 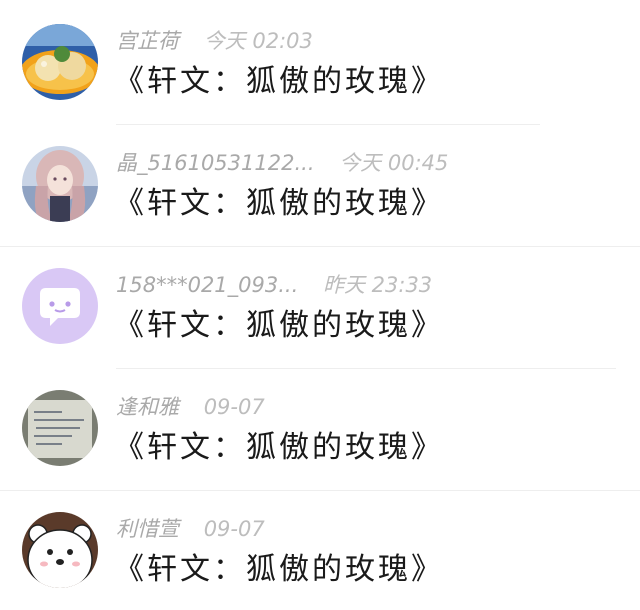 What do you see at coordinates (190, 529) in the screenshot?
I see `message-meta: 利惜萱 09-07` at bounding box center [190, 529].